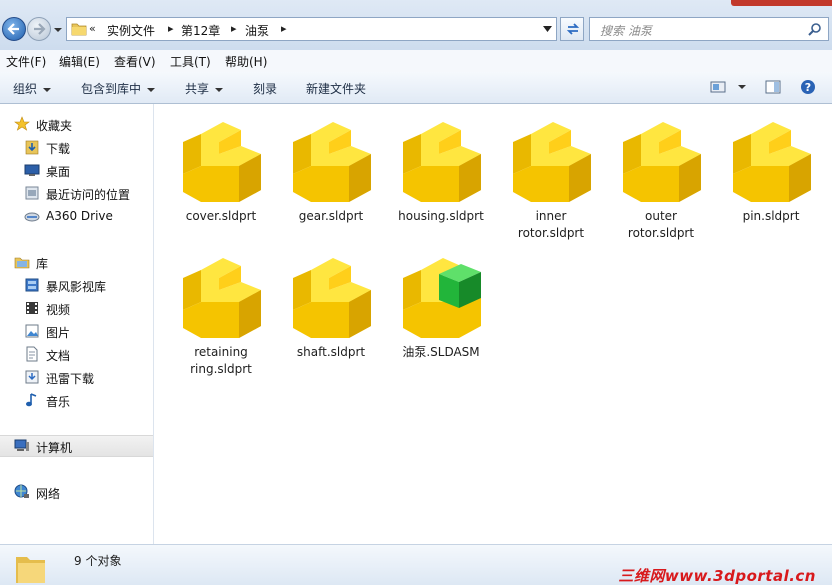 Image resolution: width=832 pixels, height=586 pixels. Describe the element at coordinates (441, 352) in the screenshot. I see `file-name: 油泵.SLDASM` at that location.